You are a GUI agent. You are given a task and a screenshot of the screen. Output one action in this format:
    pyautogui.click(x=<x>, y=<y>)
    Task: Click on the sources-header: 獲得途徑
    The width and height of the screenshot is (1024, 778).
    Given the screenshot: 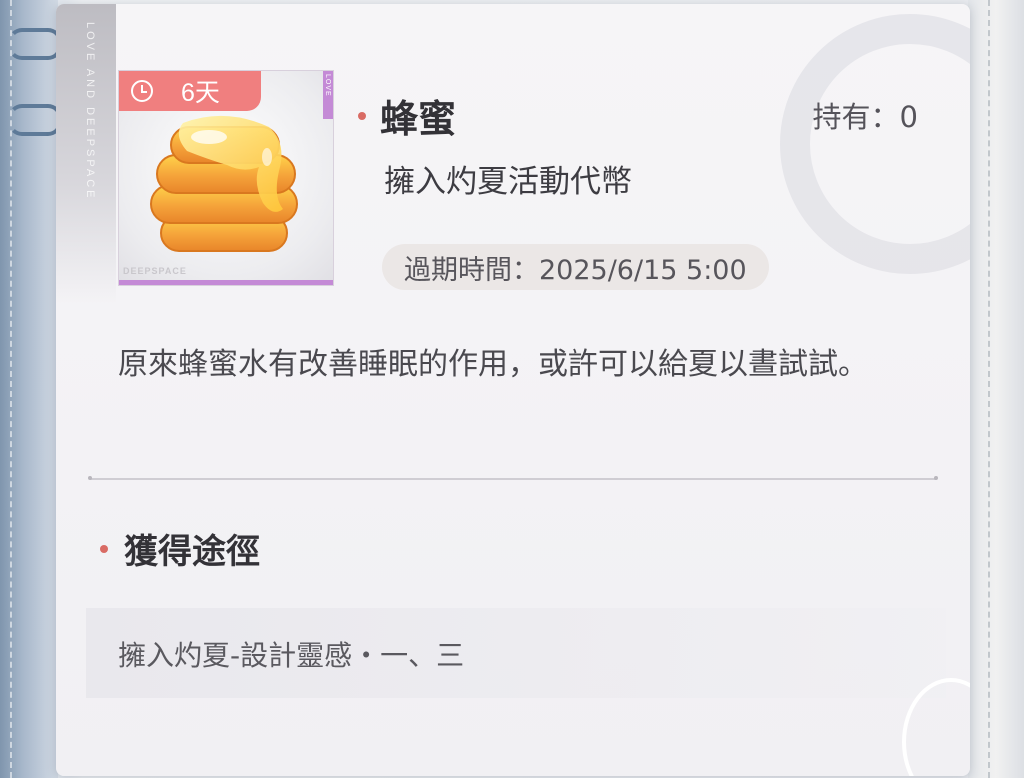 What is the action you would take?
    pyautogui.click(x=180, y=548)
    